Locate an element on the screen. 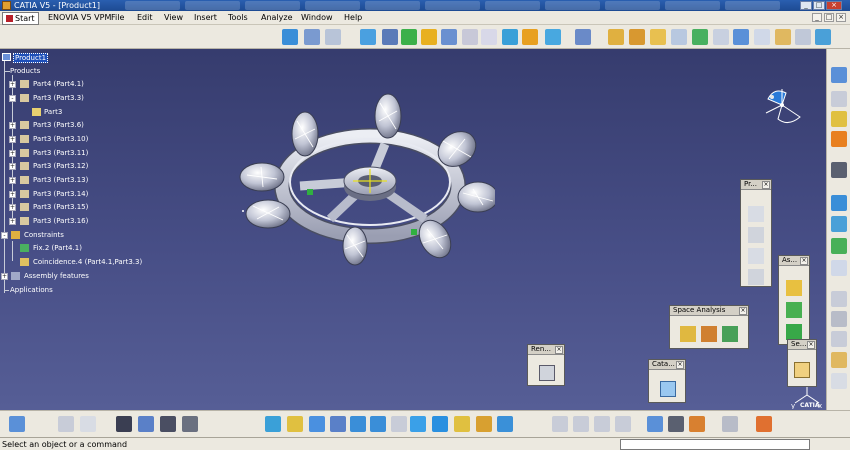 Image resolution: width=850 pixels, height=450 pixels. doc-minimize-button: _ is located at coordinates (817, 17).